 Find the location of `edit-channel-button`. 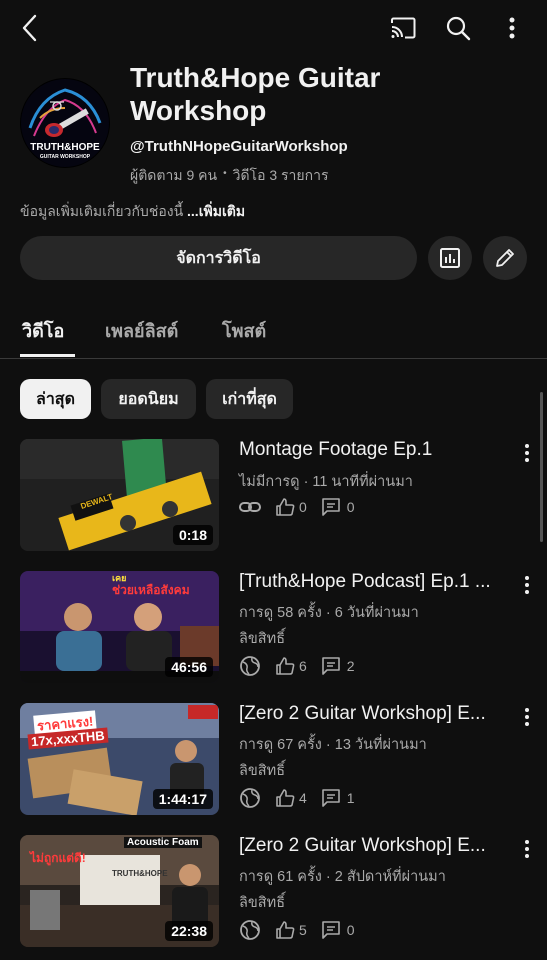

edit-channel-button is located at coordinates (505, 258).